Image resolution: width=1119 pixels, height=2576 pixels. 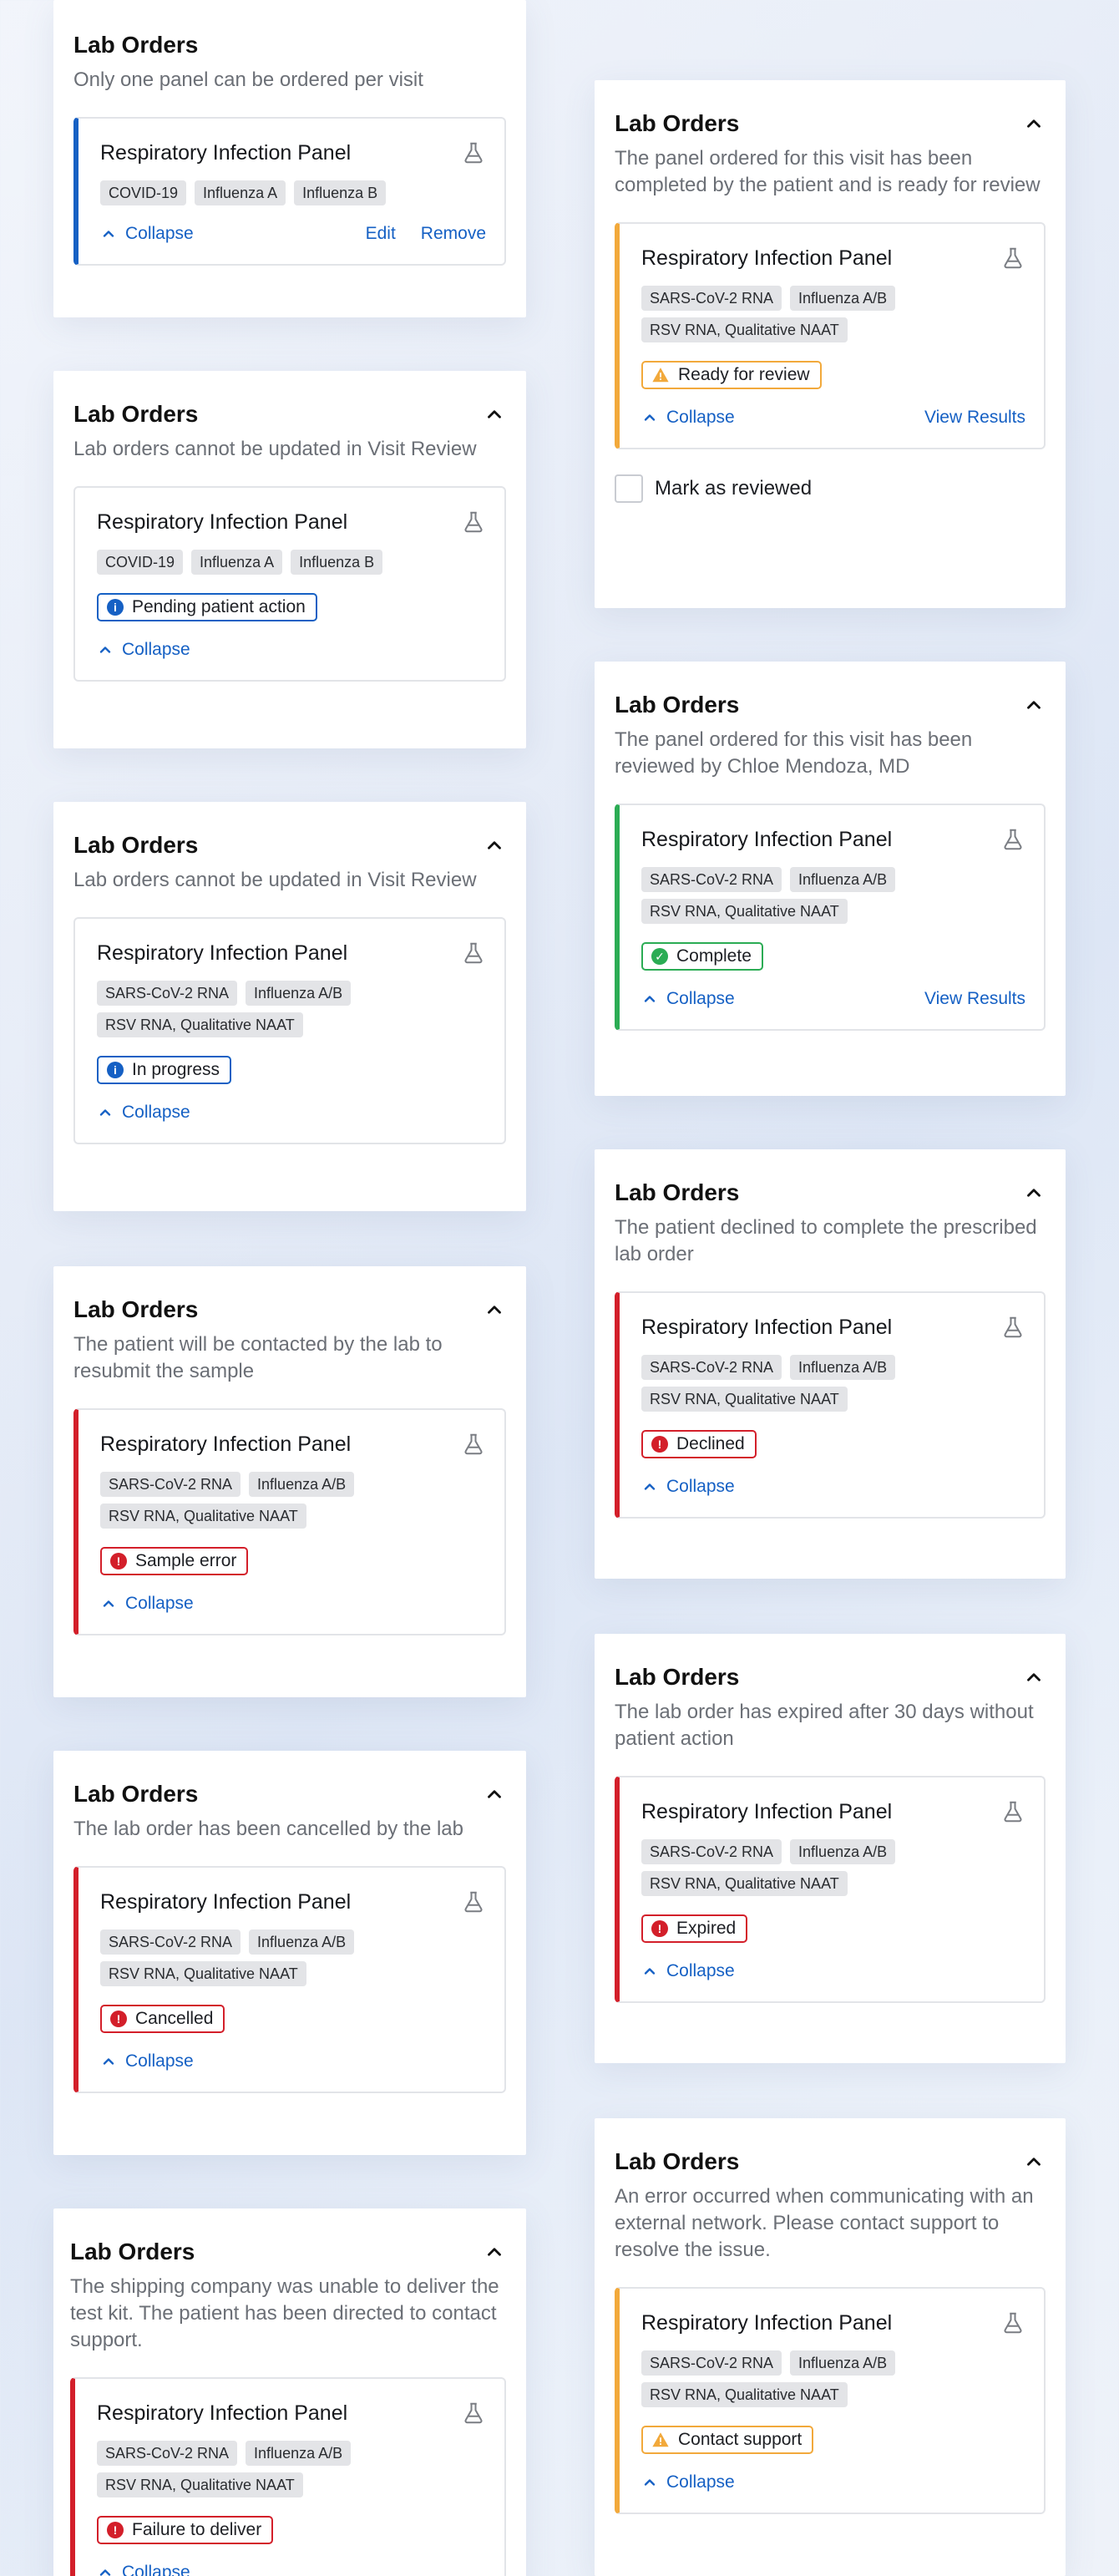 What do you see at coordinates (694, 1928) in the screenshot?
I see `status-badge: ! Expired` at bounding box center [694, 1928].